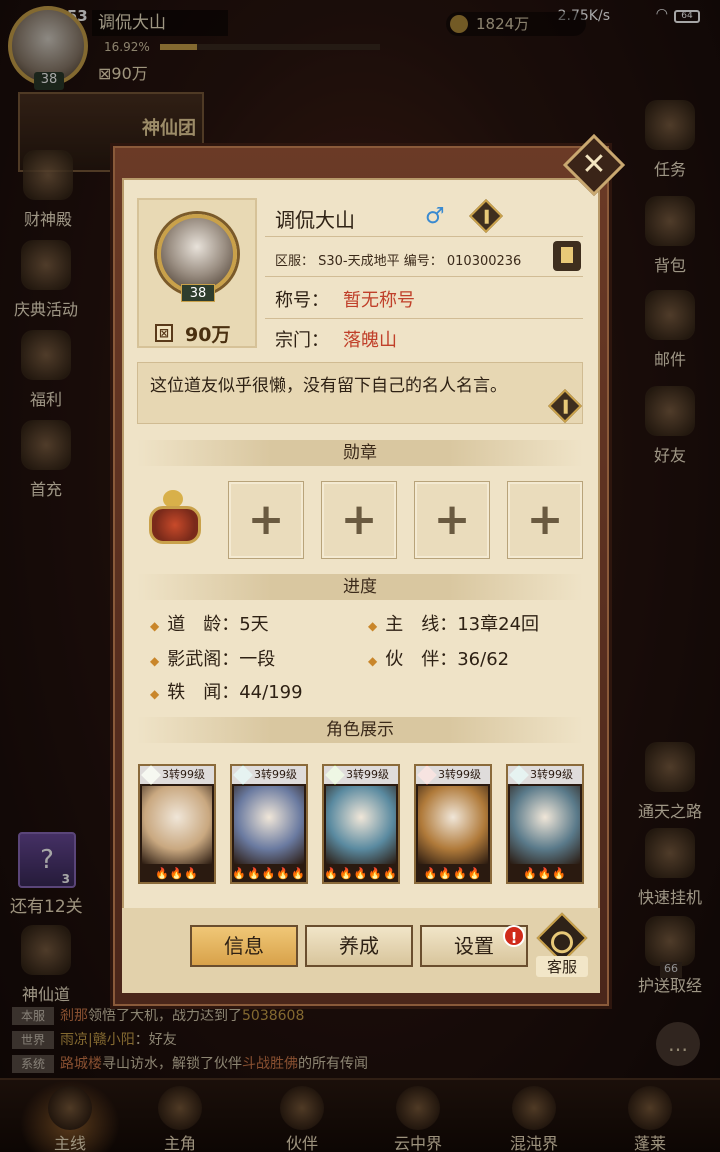  I want to click on hero-card: 3转99级 🔥🔥🔥🔥, so click(453, 824).